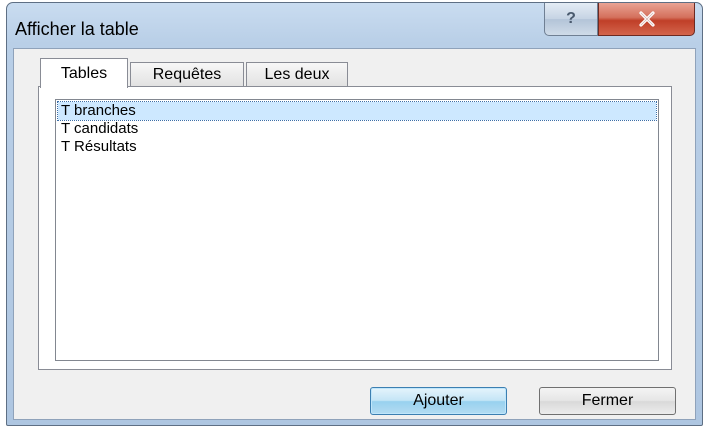 Image resolution: width=707 pixels, height=430 pixels. I want to click on add-button: Ajouter, so click(438, 401).